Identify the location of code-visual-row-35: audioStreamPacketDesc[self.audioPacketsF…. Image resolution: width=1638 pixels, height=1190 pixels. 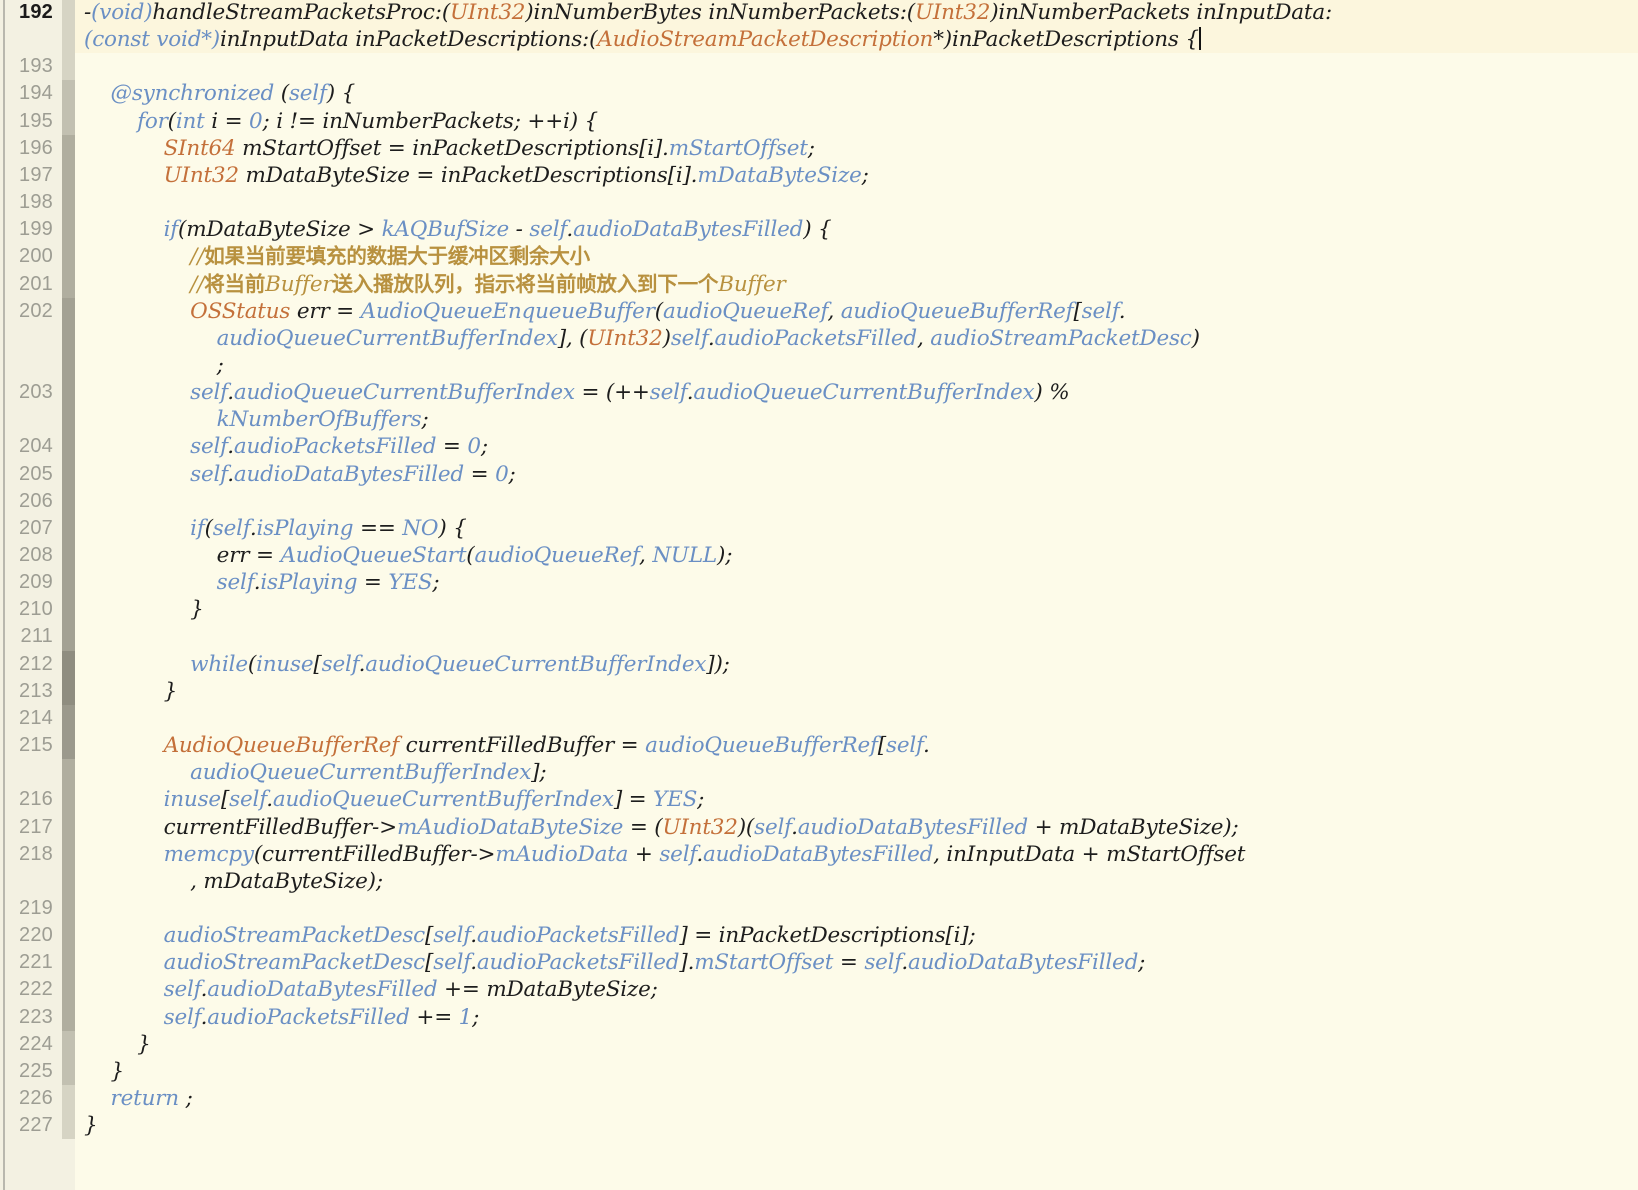
(615, 962).